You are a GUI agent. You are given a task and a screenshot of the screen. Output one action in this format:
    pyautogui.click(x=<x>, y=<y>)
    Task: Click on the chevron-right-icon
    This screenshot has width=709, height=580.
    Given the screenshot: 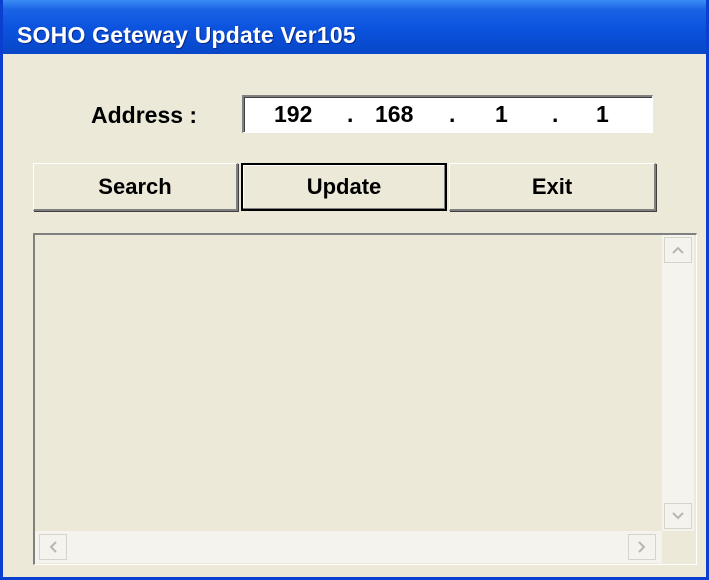 What is the action you would take?
    pyautogui.click(x=642, y=547)
    